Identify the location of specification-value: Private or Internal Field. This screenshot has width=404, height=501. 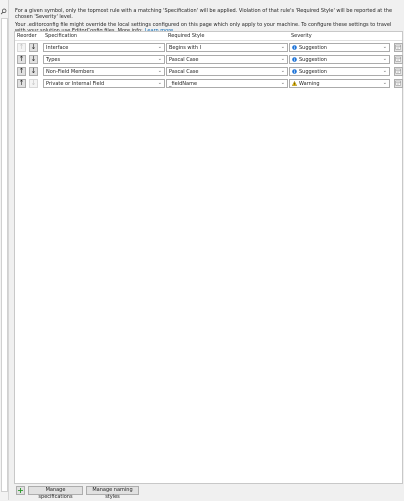
(75, 84).